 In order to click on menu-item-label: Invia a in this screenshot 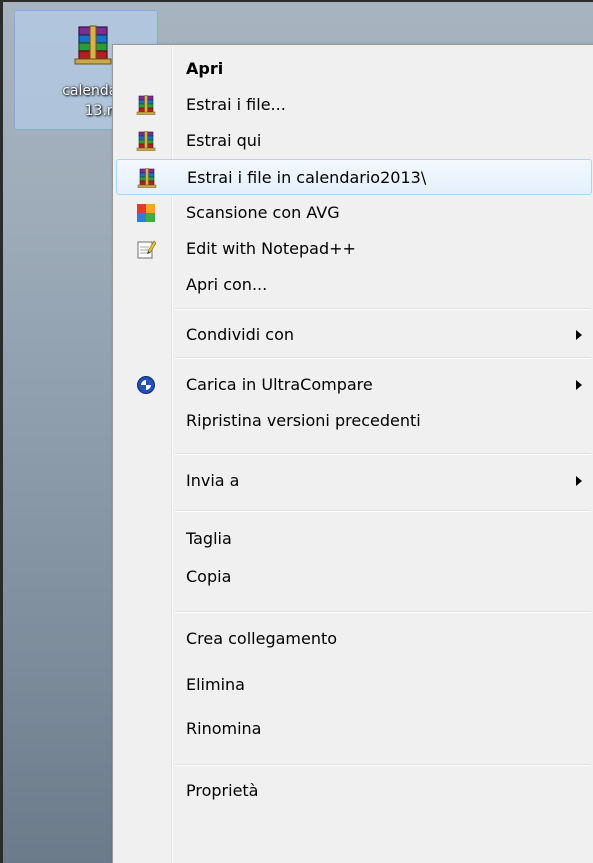, I will do `click(213, 480)`.